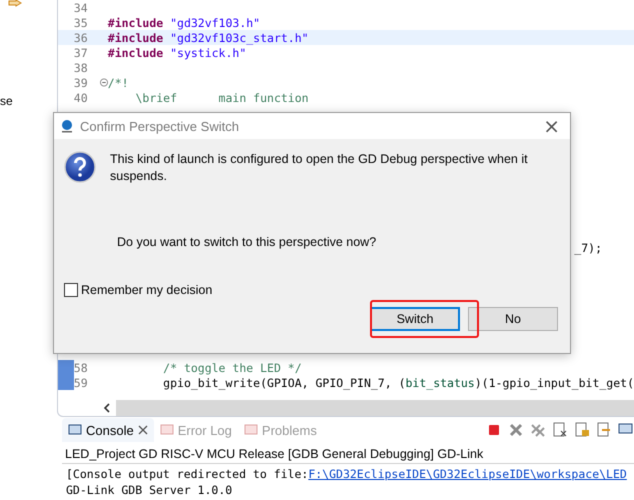  Describe the element at coordinates (81, 367) in the screenshot. I see `line-number: 58` at that location.